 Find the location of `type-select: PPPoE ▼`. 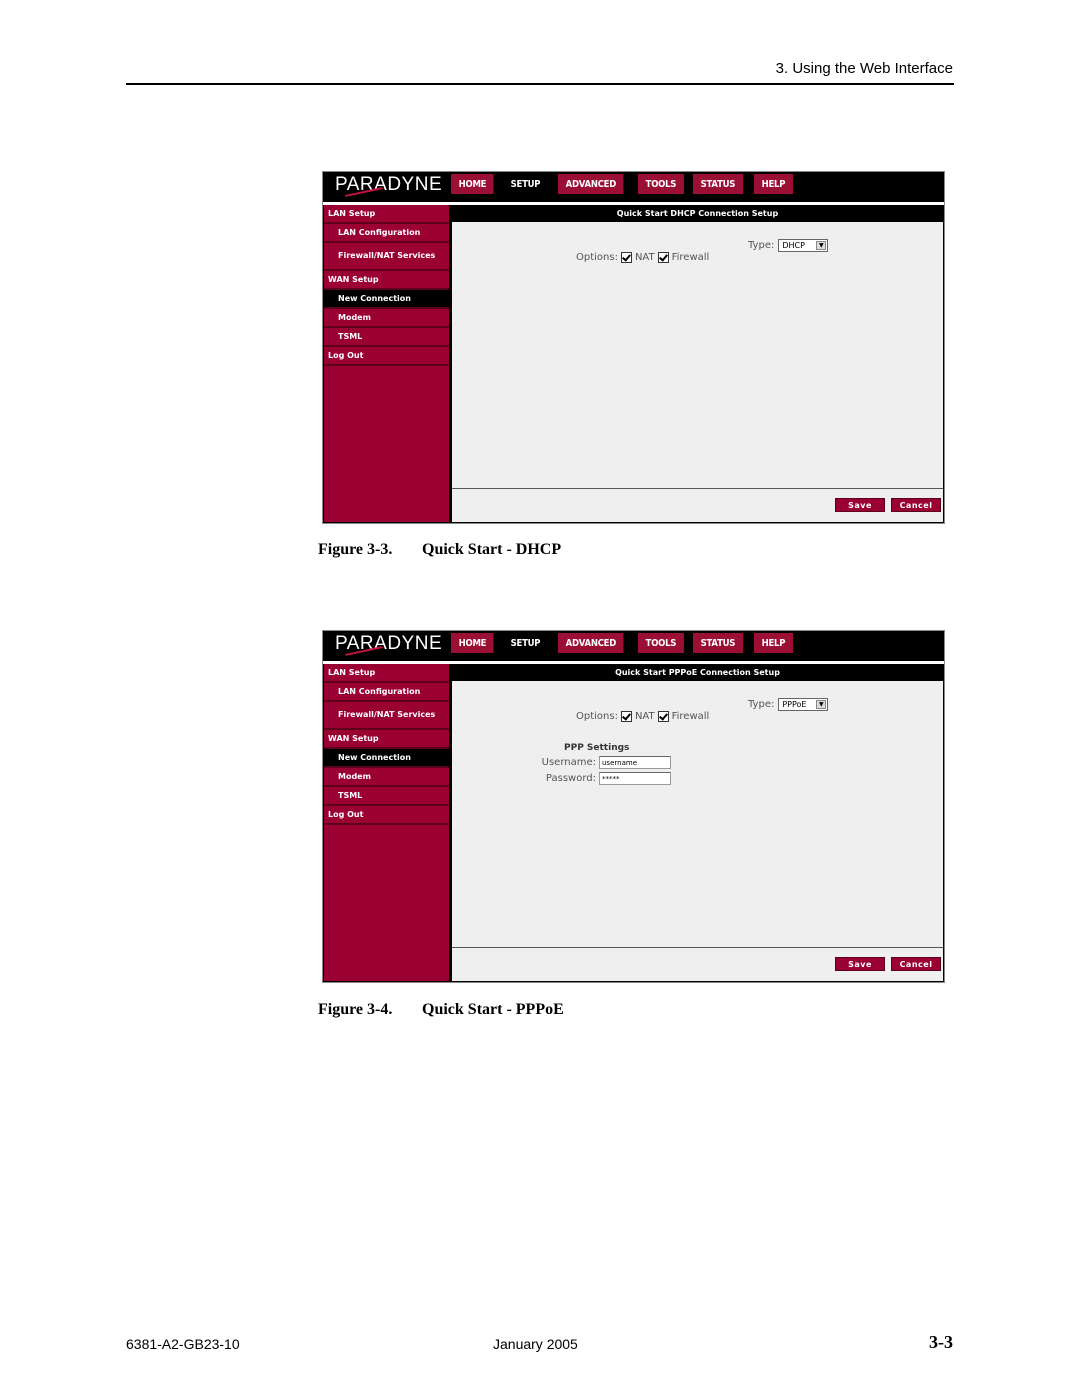

type-select: PPPoE ▼ is located at coordinates (803, 704).